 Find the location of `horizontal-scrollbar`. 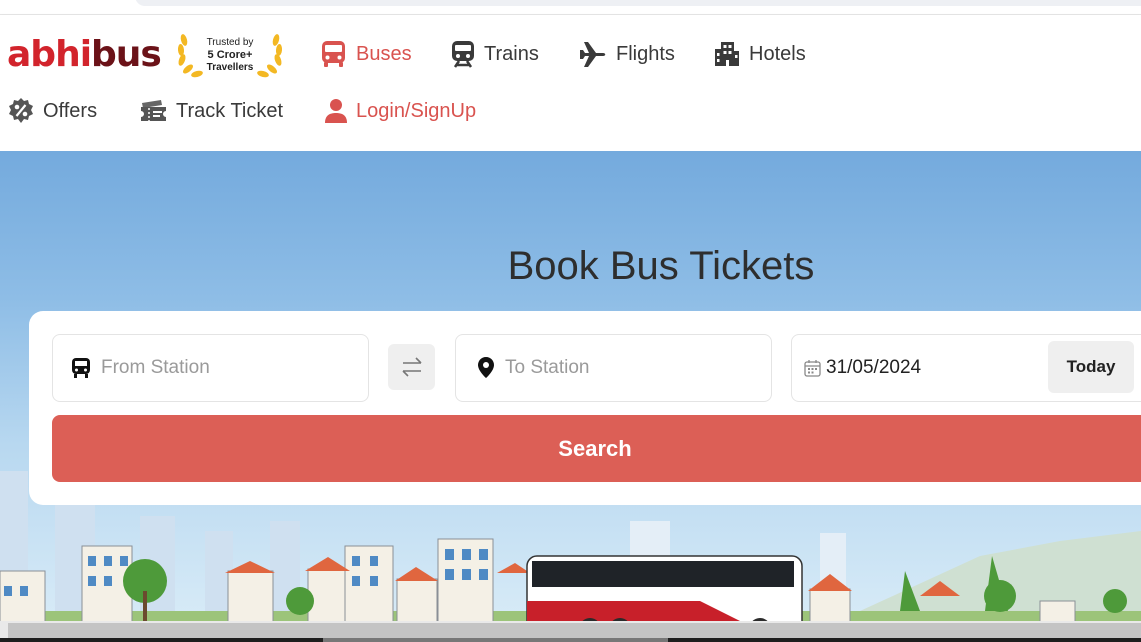

horizontal-scrollbar is located at coordinates (570, 631).